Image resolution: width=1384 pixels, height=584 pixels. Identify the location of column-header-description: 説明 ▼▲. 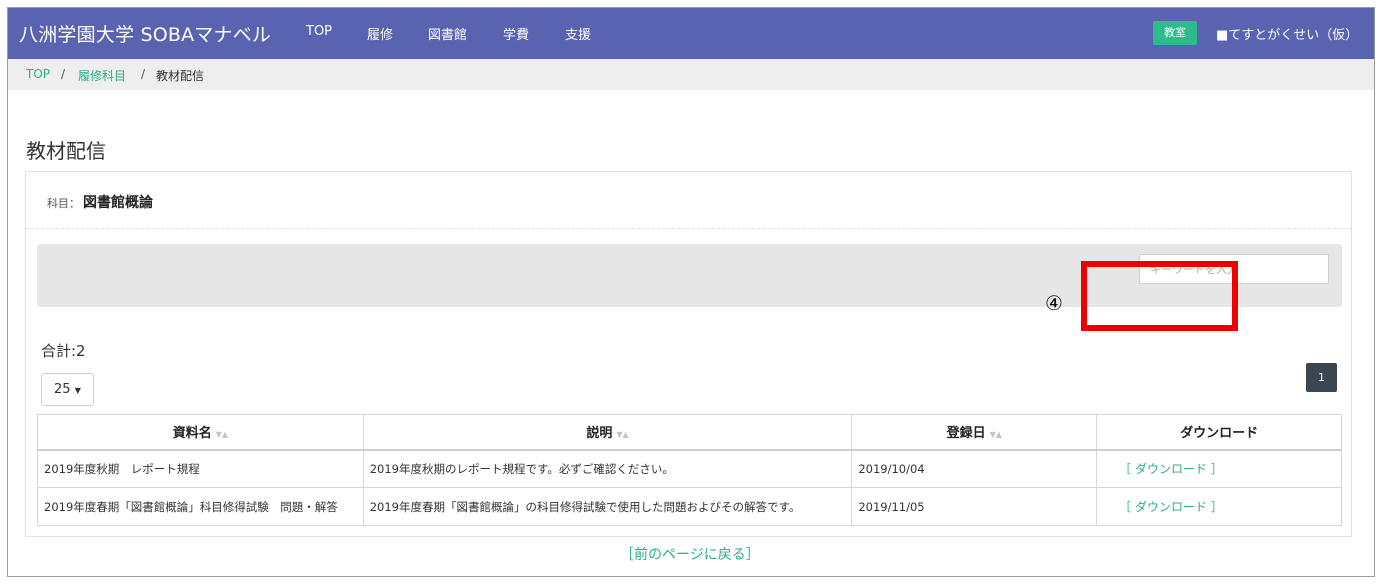
(607, 432).